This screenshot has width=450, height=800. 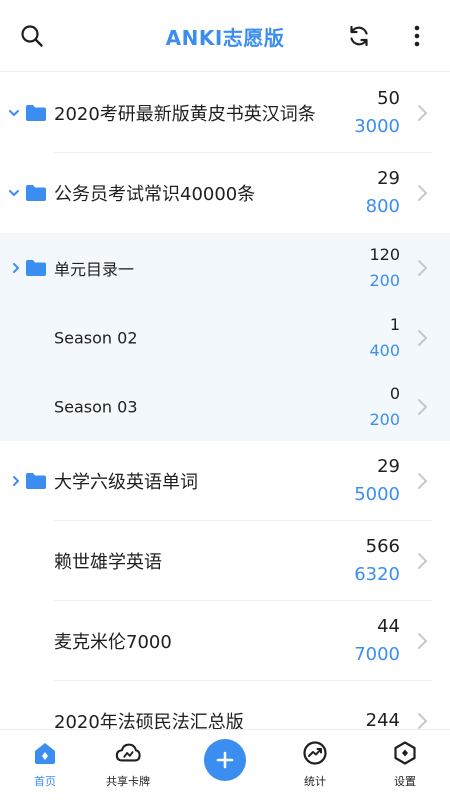 I want to click on page-title: ANKI志愿版, so click(x=225, y=38).